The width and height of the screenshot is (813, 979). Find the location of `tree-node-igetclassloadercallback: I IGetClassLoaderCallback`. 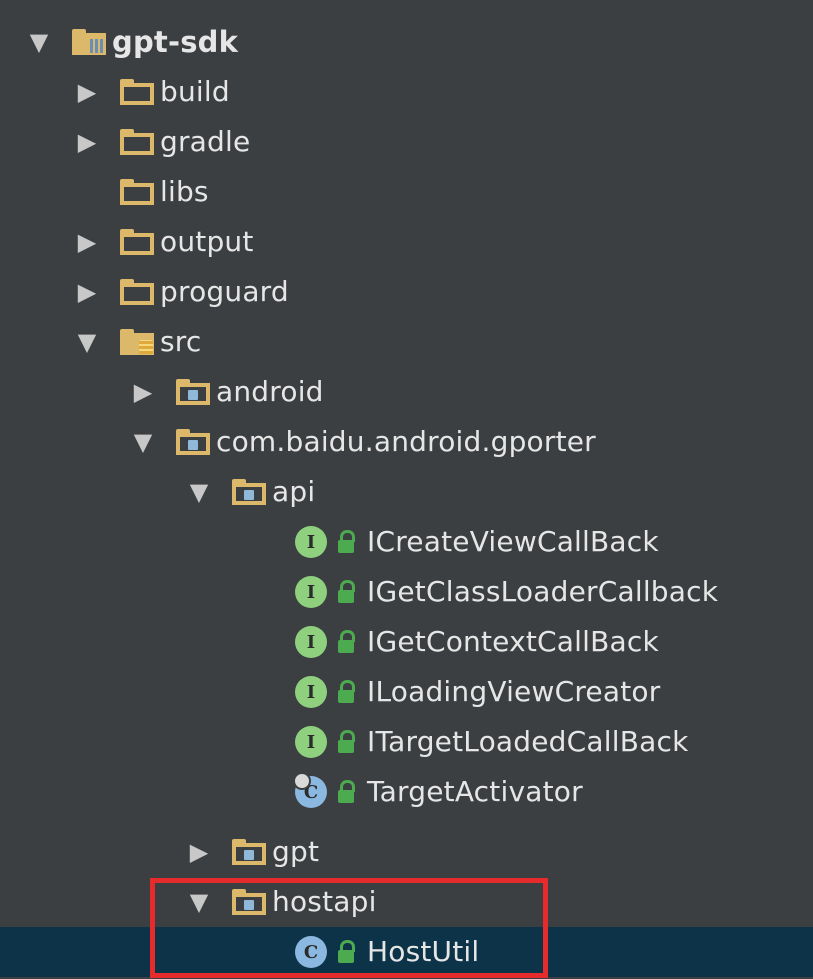

tree-node-igetclassloadercallback: I IGetClassLoaderCallback is located at coordinates (406, 592).